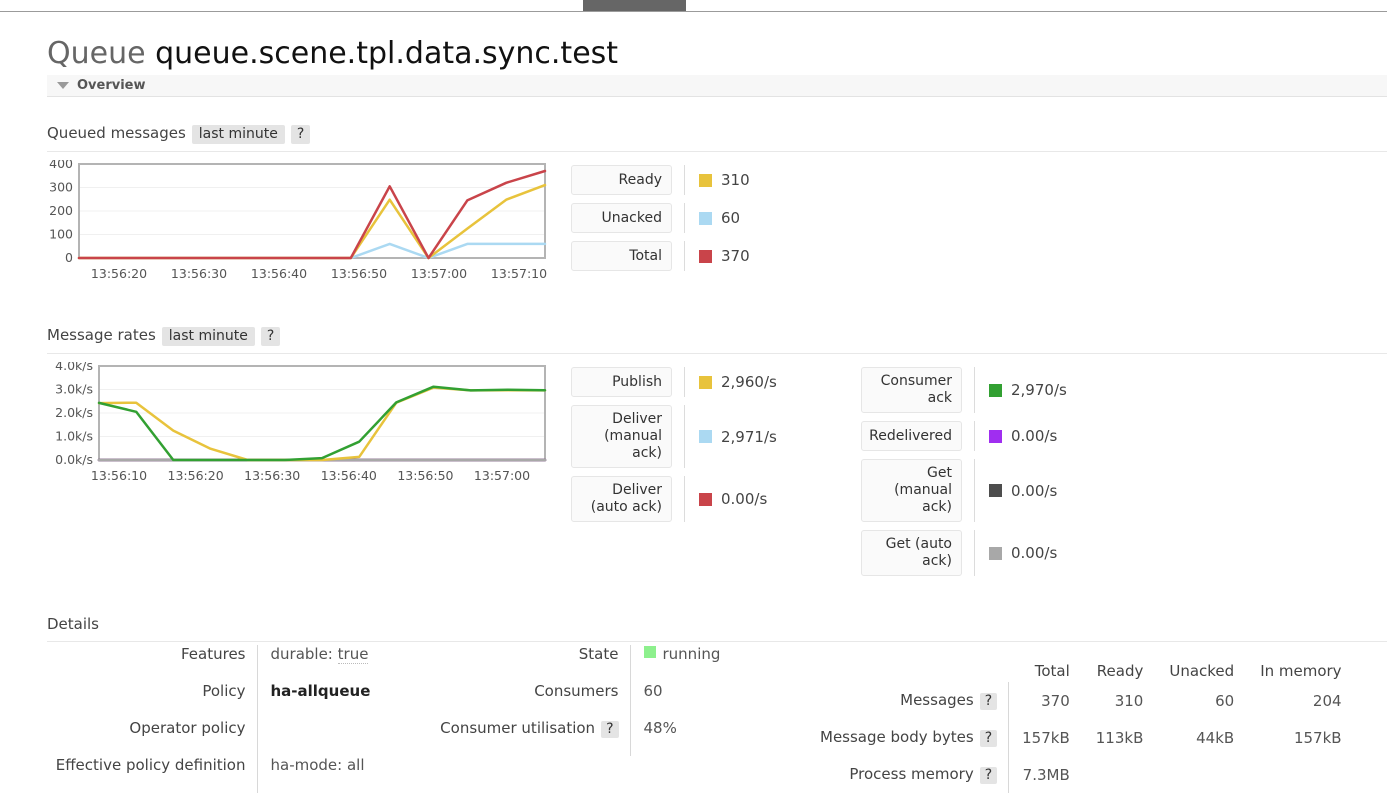 This screenshot has width=1387, height=793. I want to click on queued-messages-legend: Ready 310 Unacked 60 Total 370, so click(660, 222).